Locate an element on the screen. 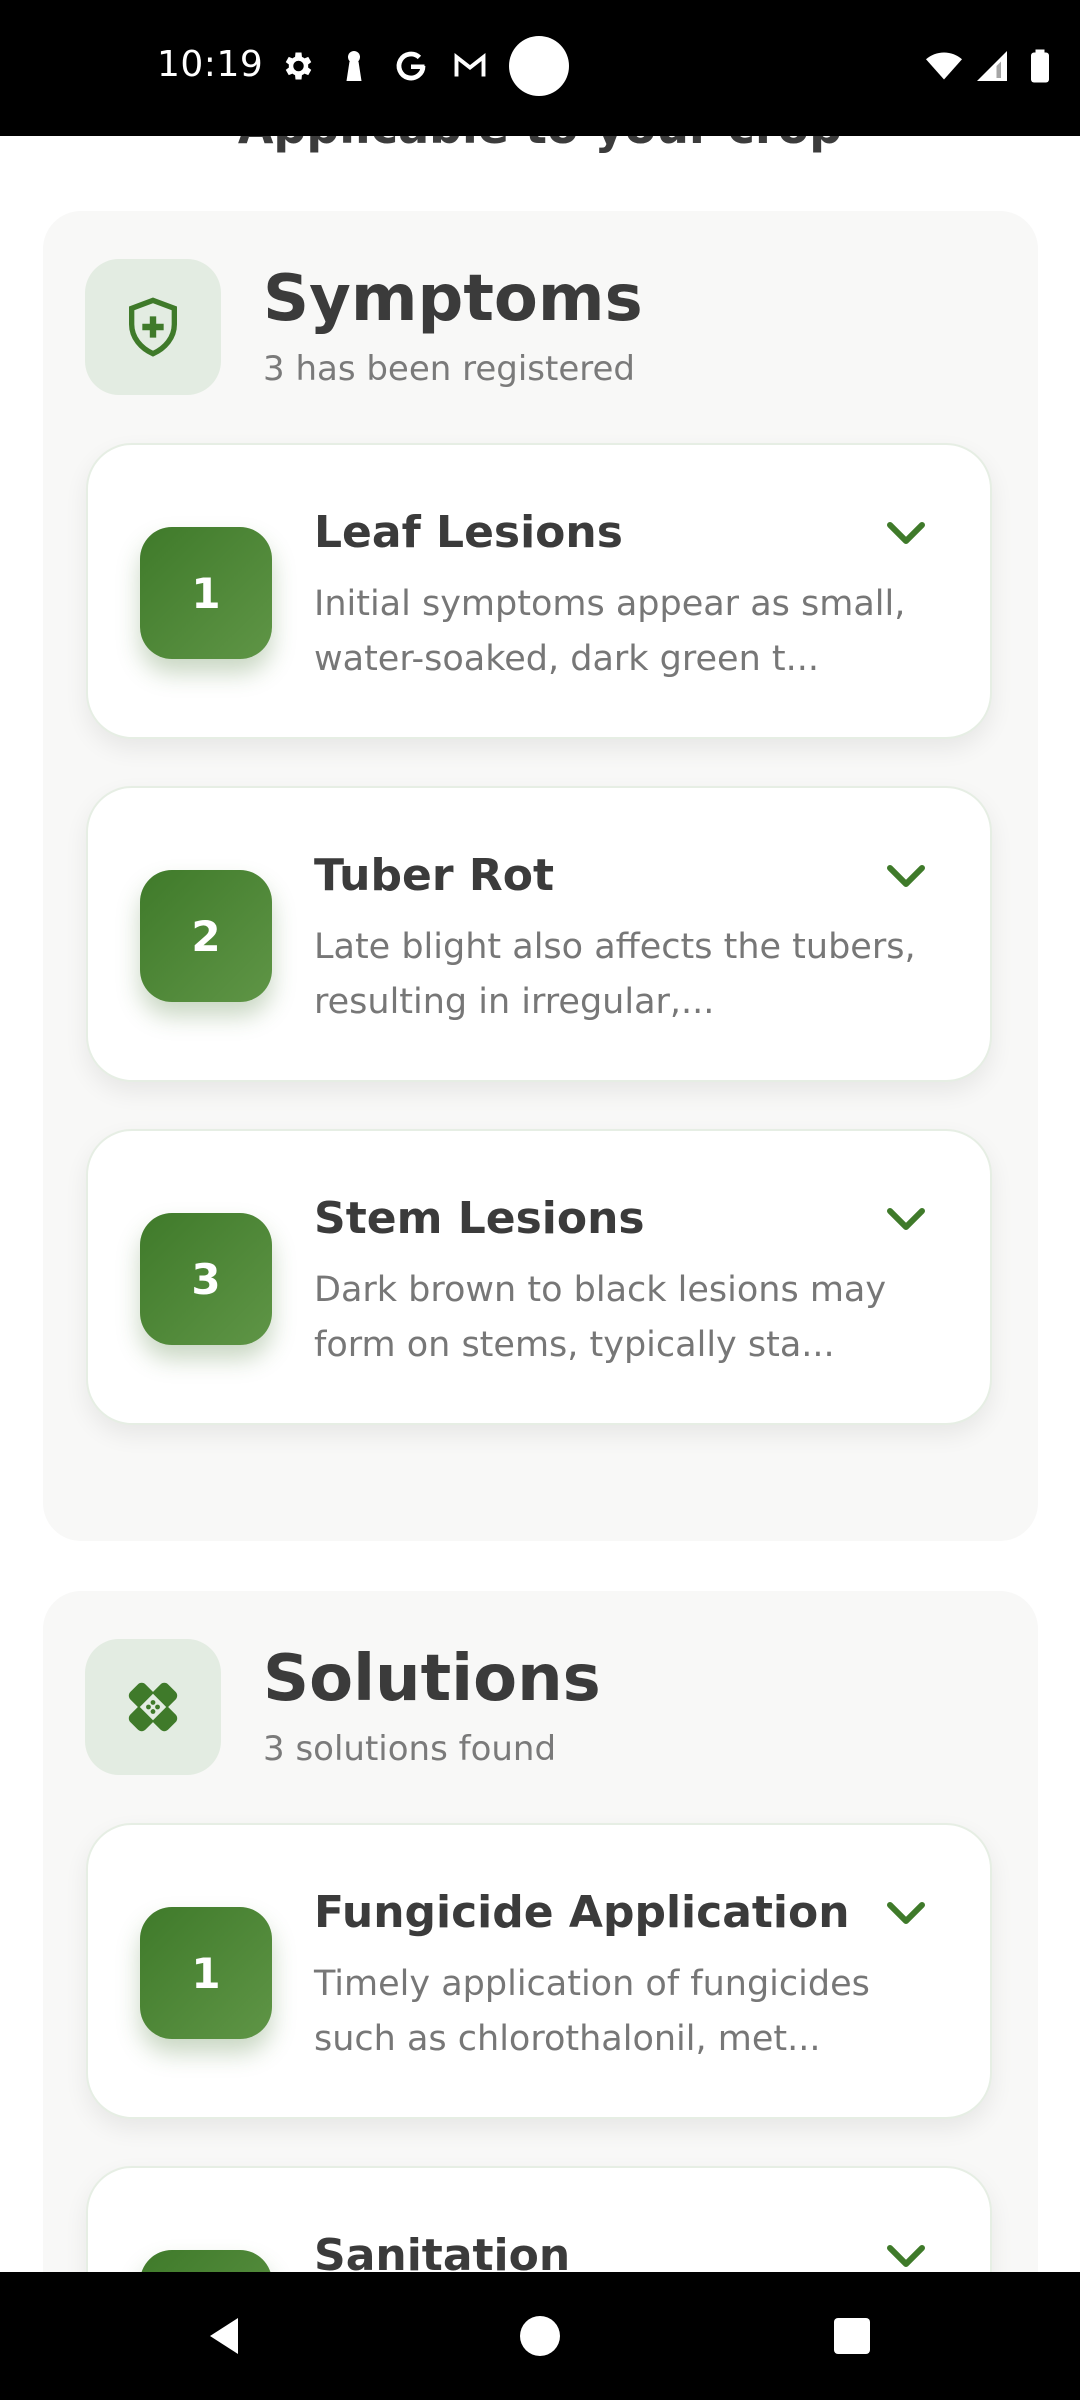  number-badge: 3 is located at coordinates (206, 1279).